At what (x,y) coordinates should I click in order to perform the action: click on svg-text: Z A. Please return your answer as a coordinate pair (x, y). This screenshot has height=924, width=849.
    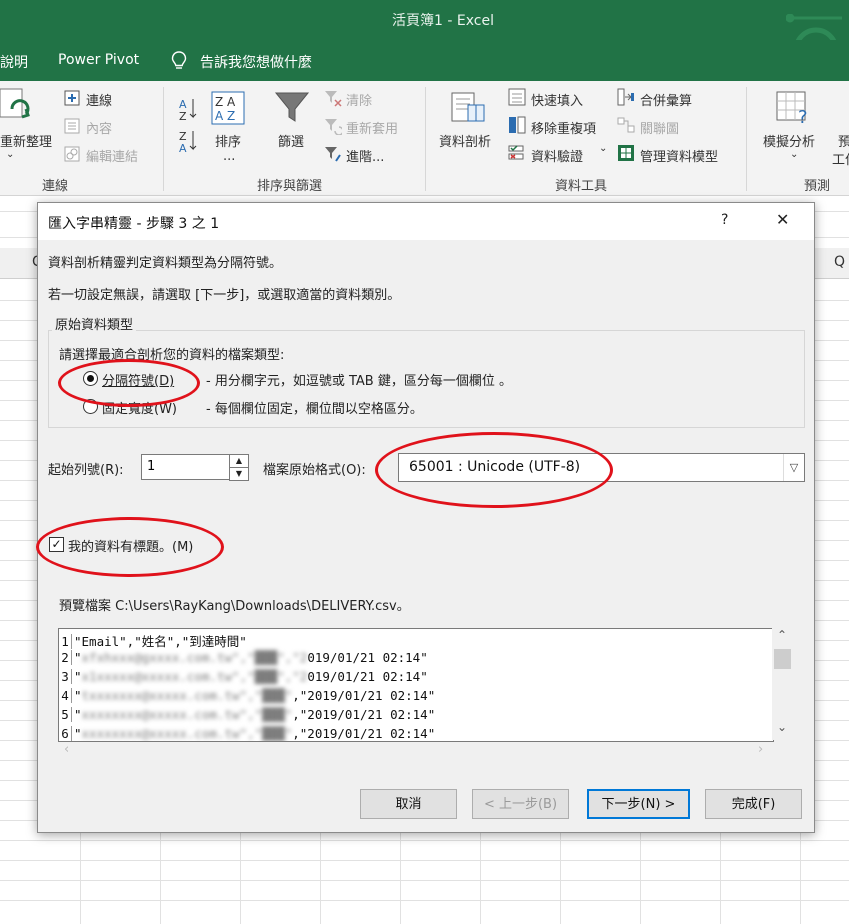
    Looking at the image, I should click on (225, 102).